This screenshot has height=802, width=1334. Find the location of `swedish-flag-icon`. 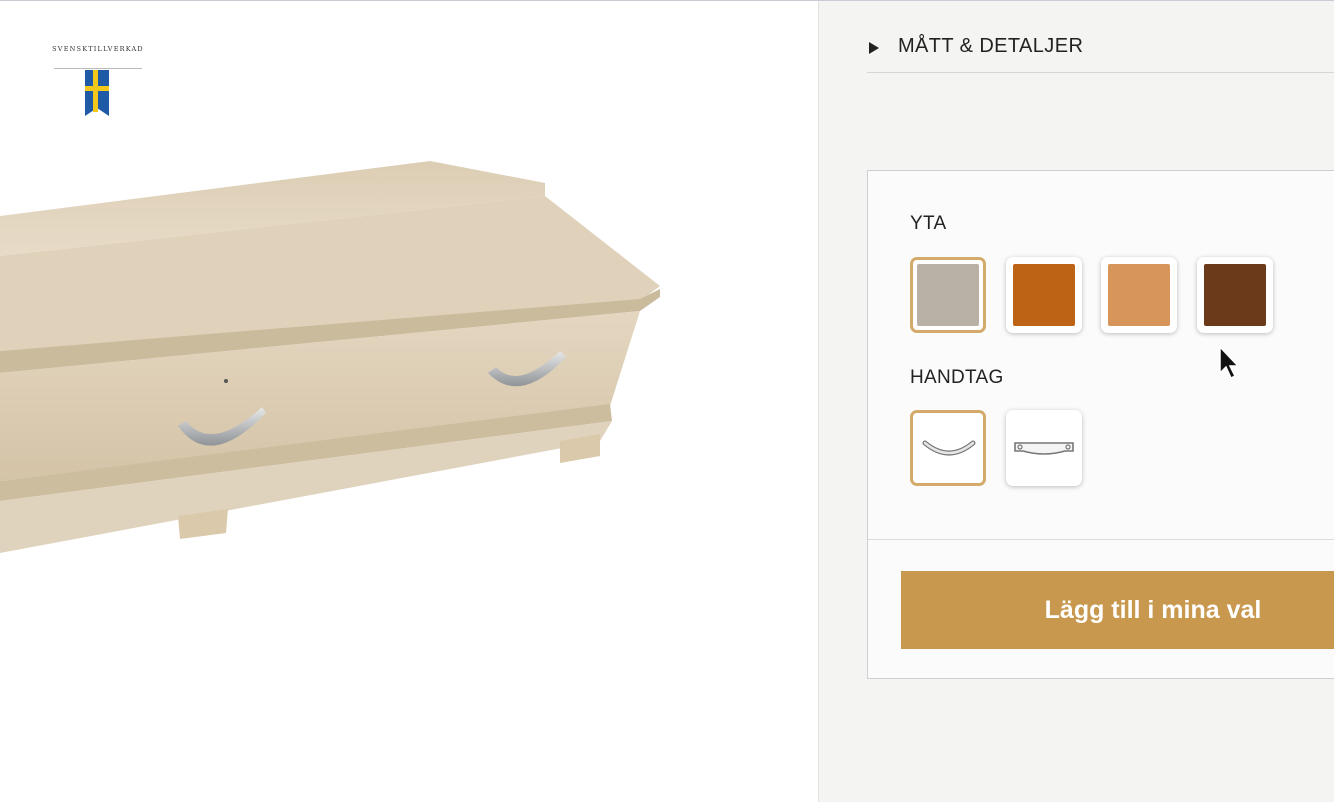

swedish-flag-icon is located at coordinates (97, 93).